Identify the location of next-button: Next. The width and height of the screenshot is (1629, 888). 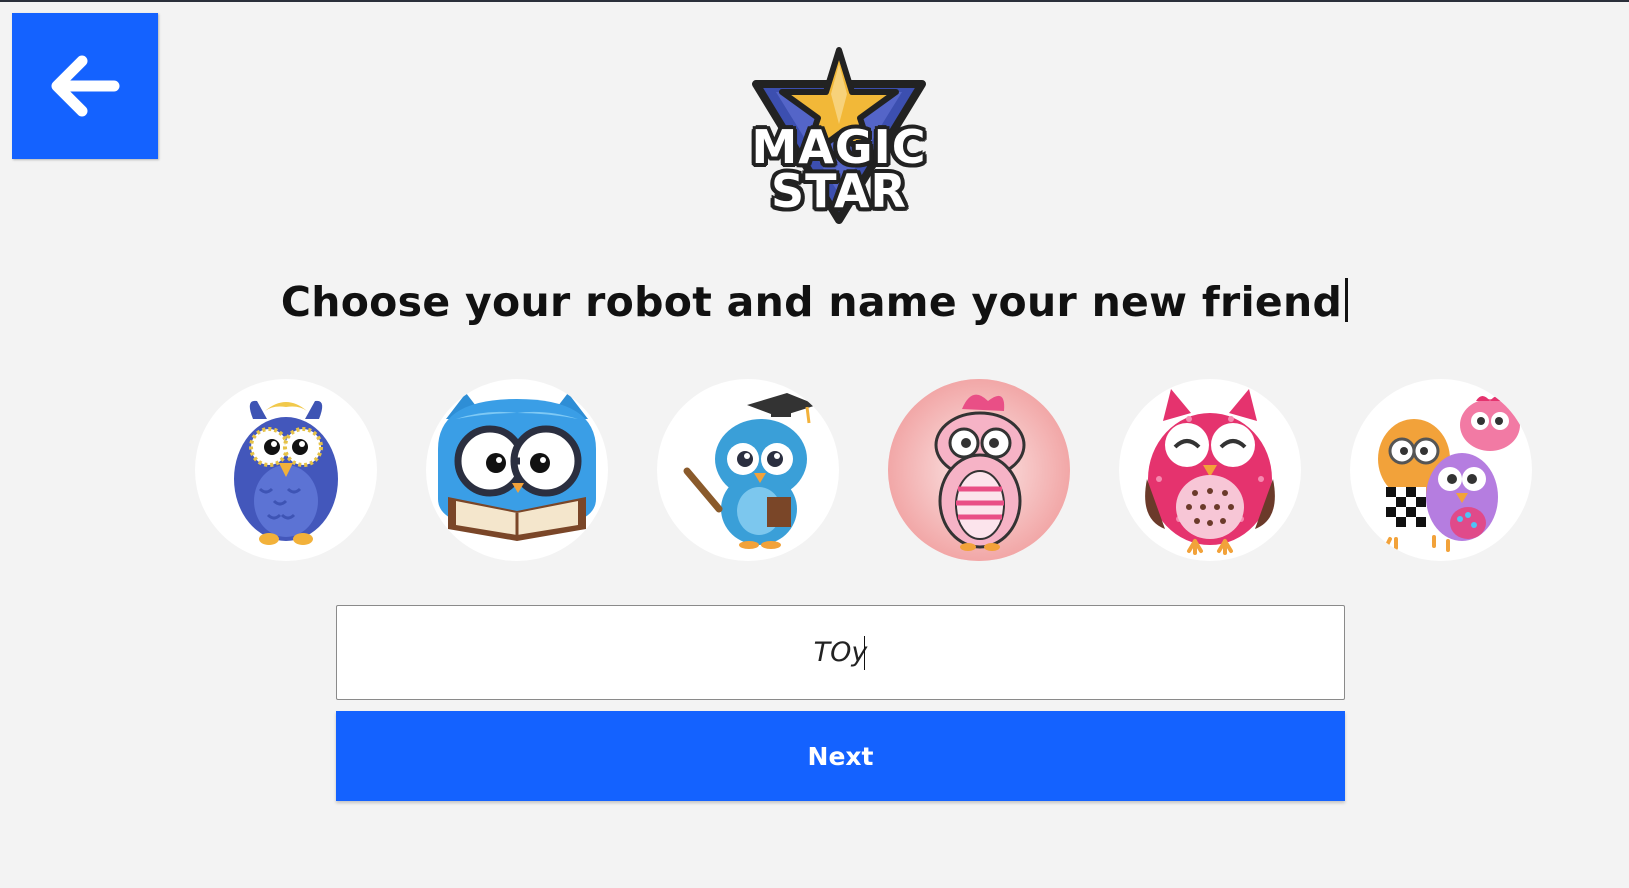
(840, 756).